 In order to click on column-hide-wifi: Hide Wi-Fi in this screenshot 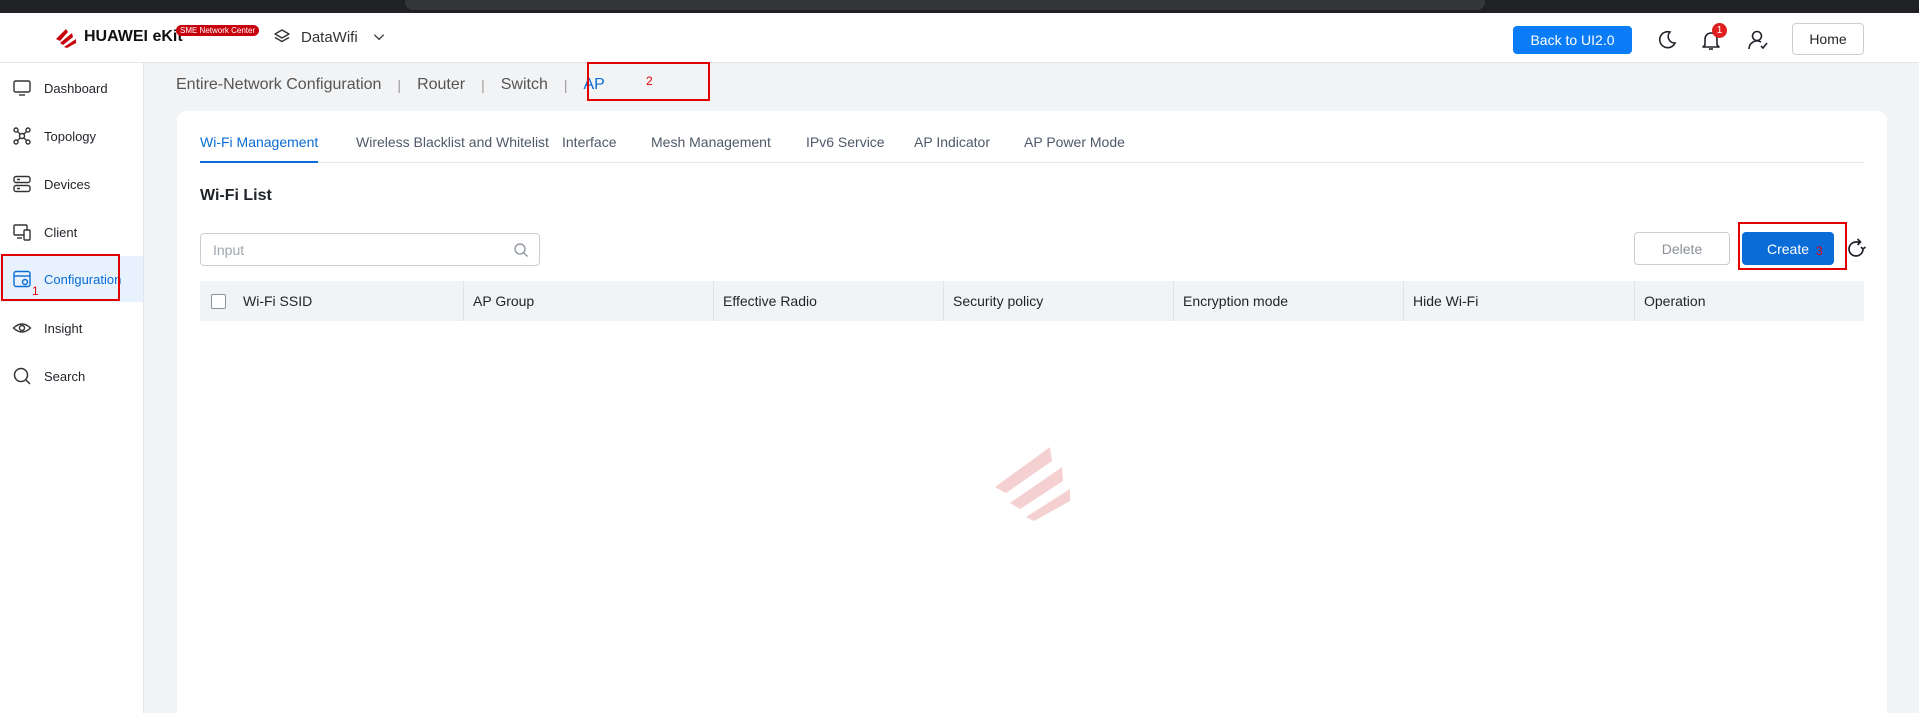, I will do `click(1518, 301)`.